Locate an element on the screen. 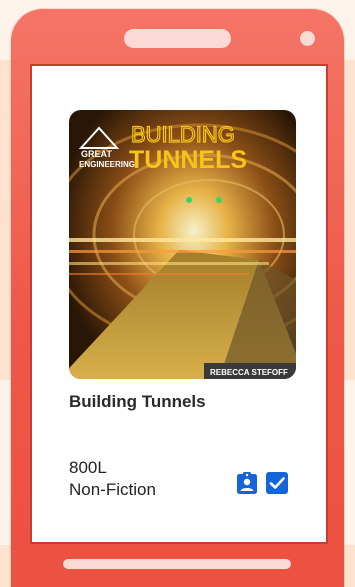  cover-author: REBECCA STEFOFF is located at coordinates (249, 372).